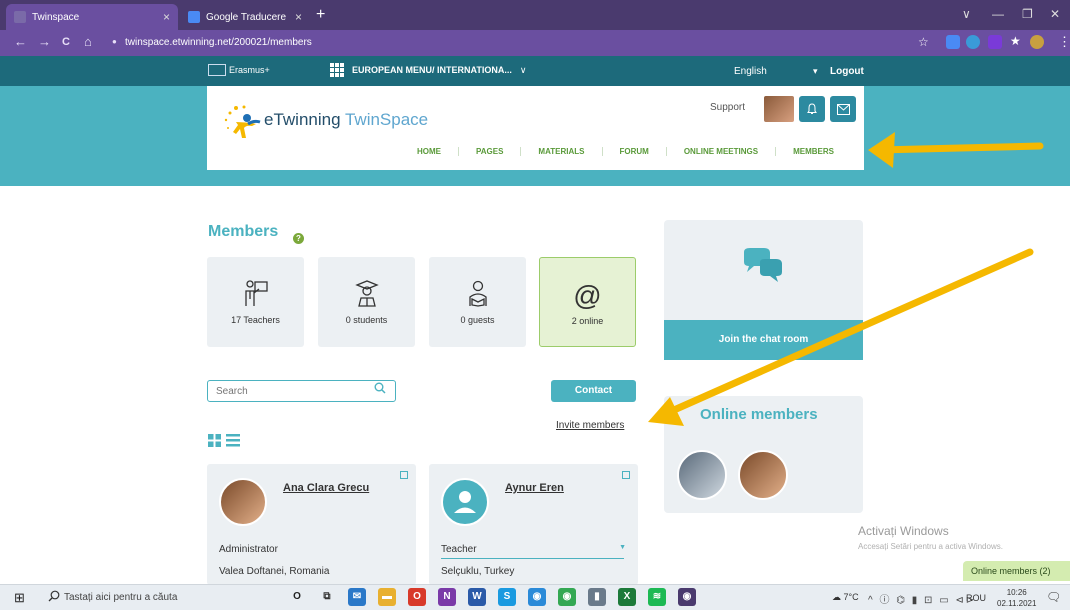  Describe the element at coordinates (477, 302) in the screenshot. I see `stat-guests: 0 guests` at that location.